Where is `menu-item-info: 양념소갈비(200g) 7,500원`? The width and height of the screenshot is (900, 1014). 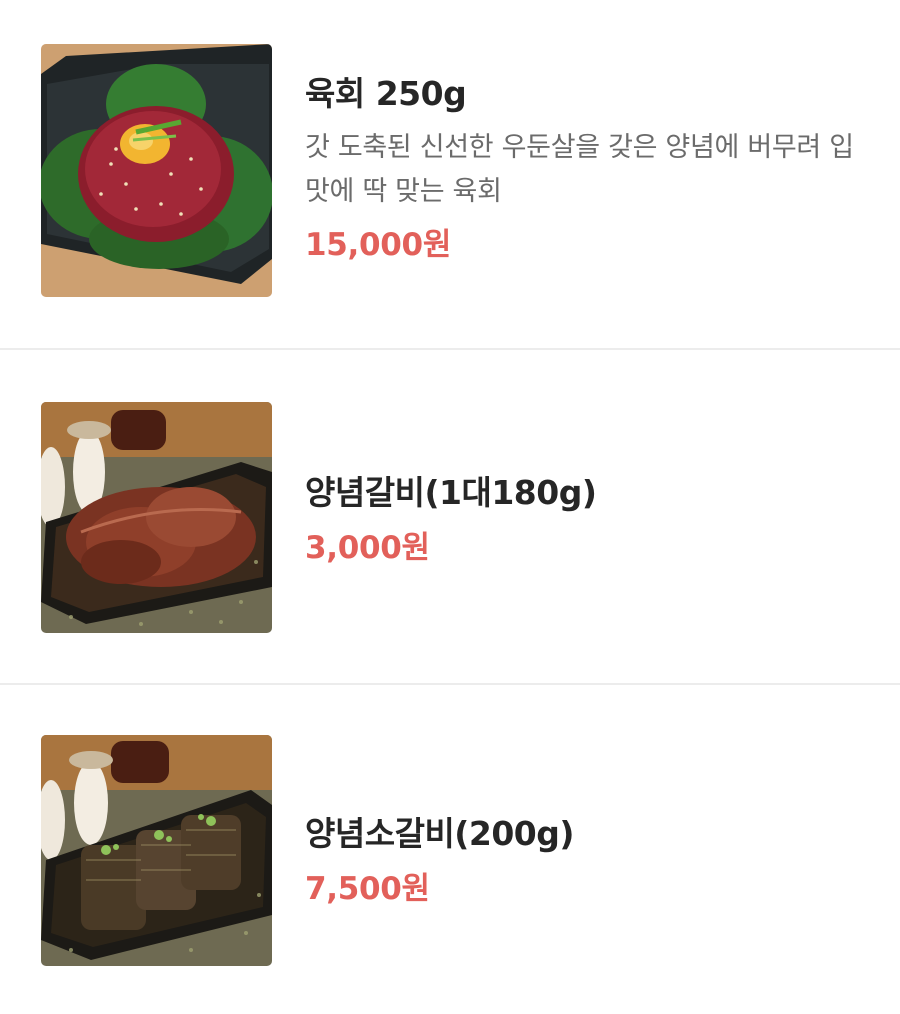 menu-item-info: 양념소갈비(200g) 7,500원 is located at coordinates (582, 861).